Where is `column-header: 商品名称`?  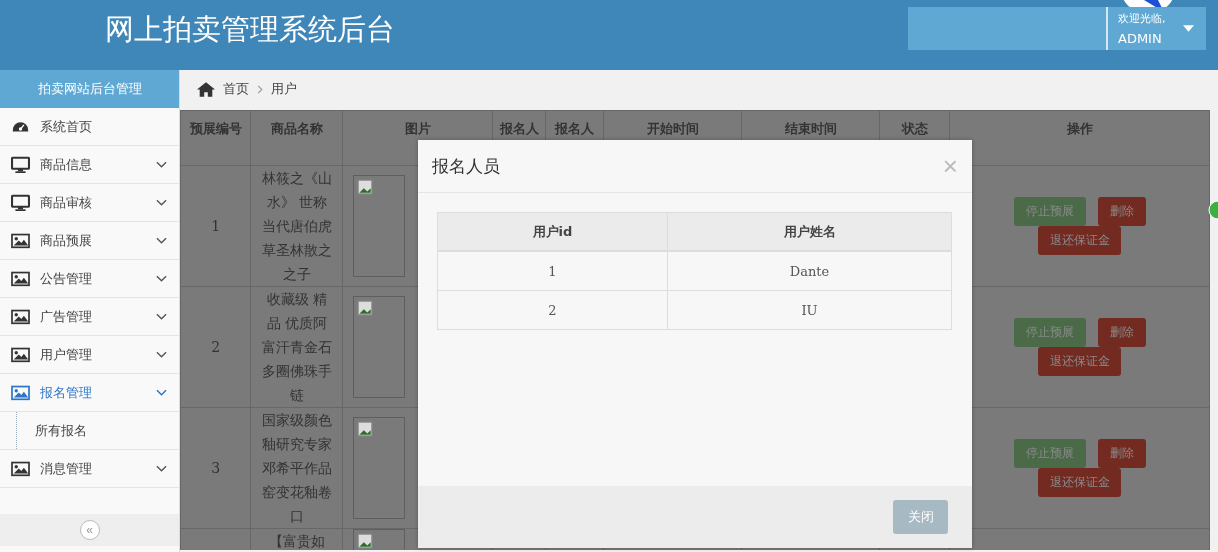 column-header: 商品名称 is located at coordinates (296, 138).